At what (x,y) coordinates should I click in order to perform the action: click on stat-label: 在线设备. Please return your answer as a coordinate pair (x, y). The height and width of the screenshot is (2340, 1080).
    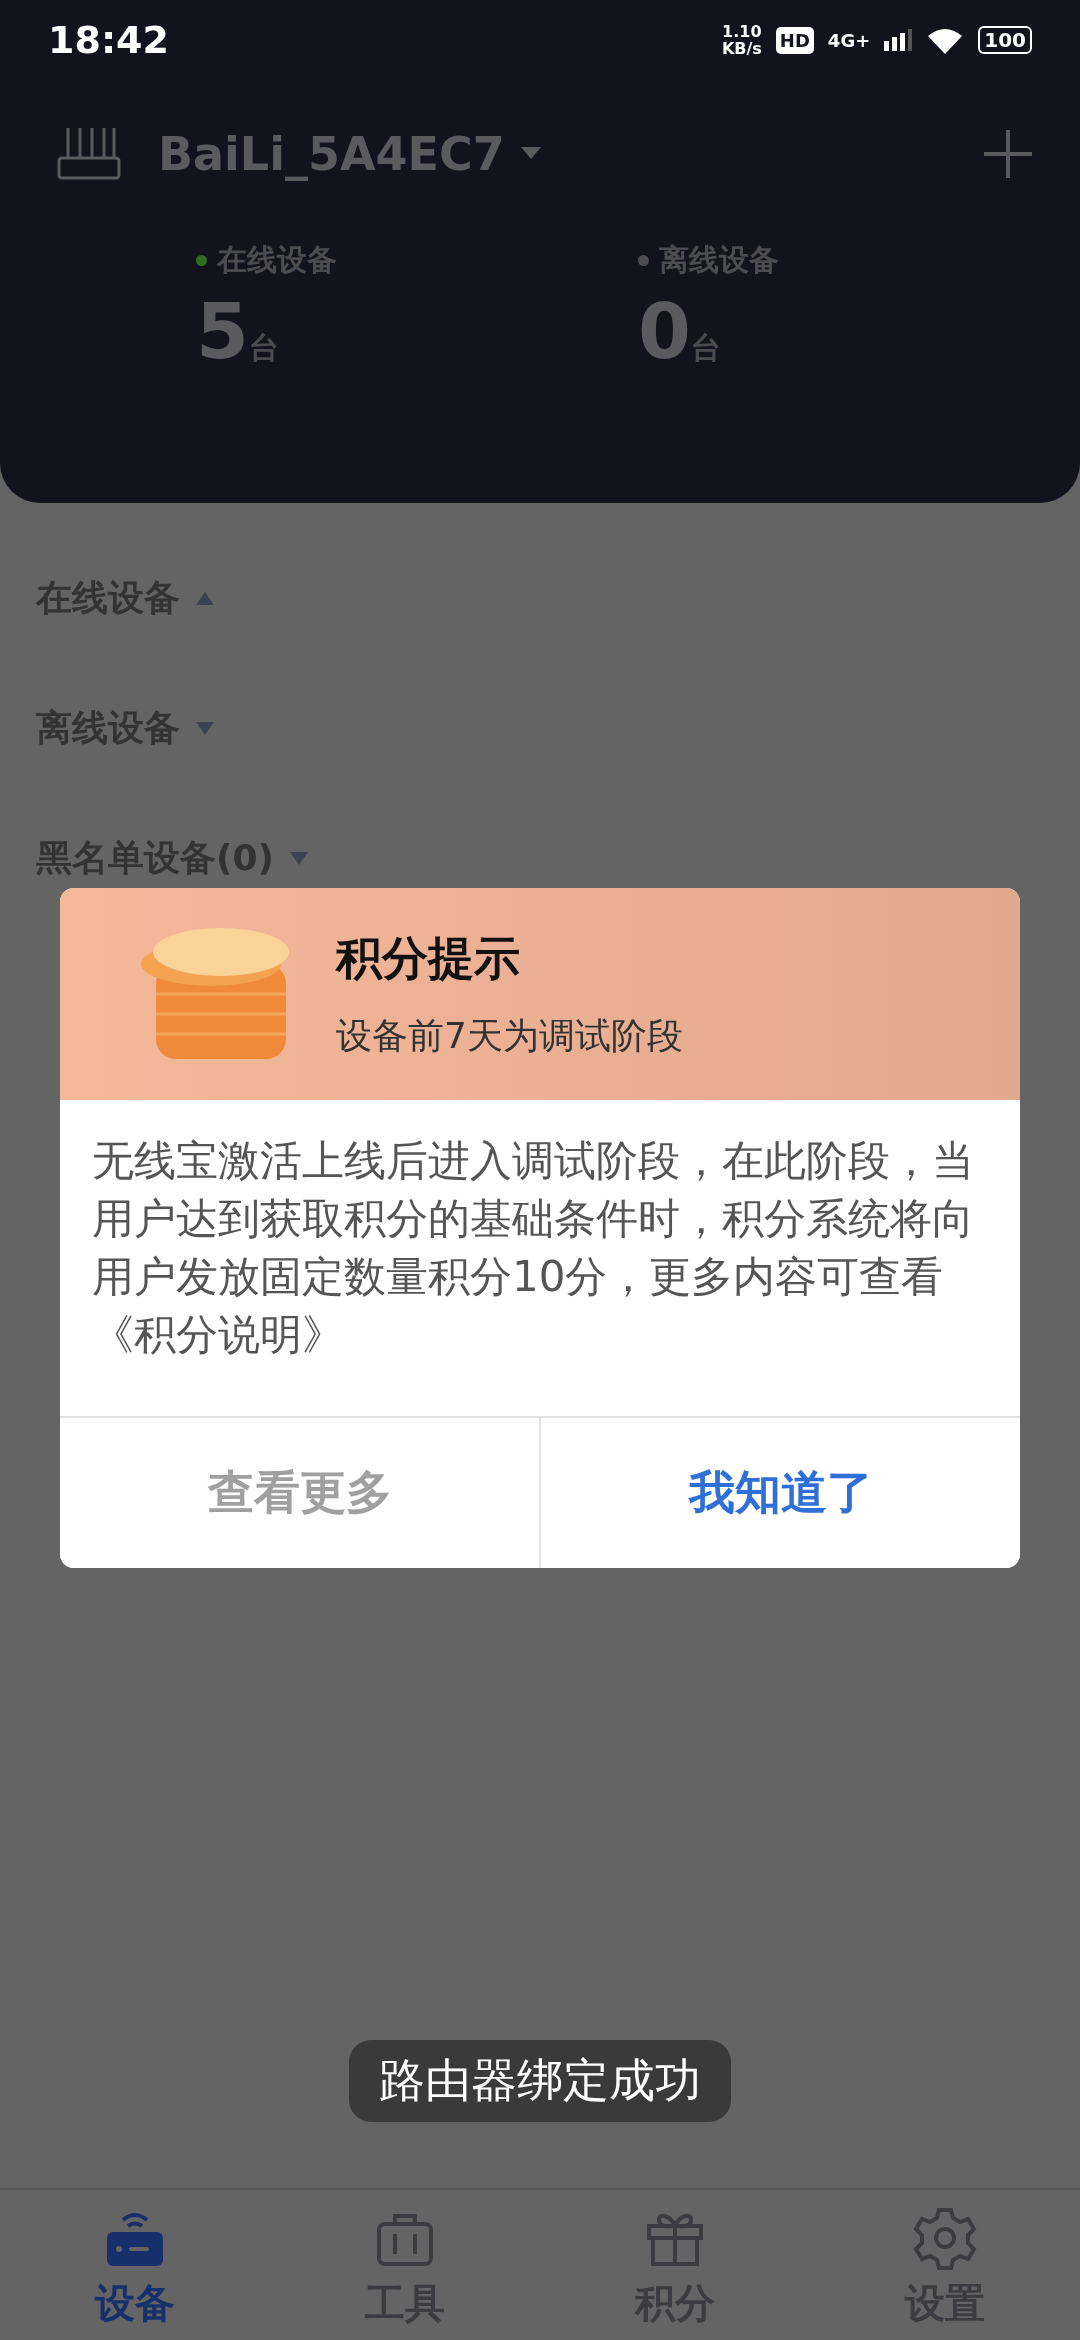
    Looking at the image, I should click on (277, 260).